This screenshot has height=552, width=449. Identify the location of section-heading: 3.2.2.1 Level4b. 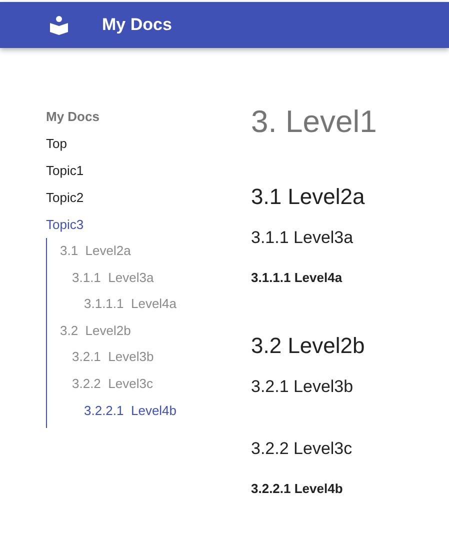
(297, 488).